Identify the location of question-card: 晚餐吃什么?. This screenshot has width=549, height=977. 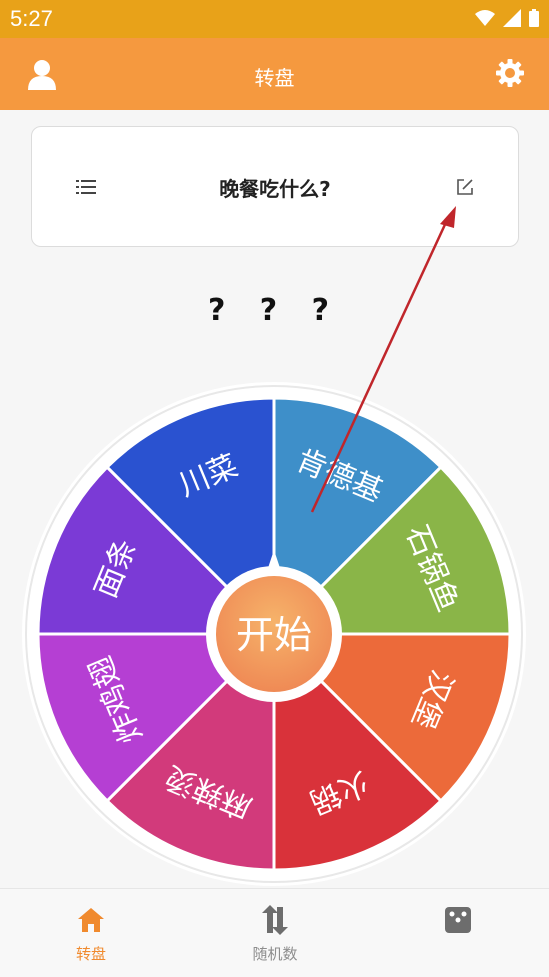
(275, 186).